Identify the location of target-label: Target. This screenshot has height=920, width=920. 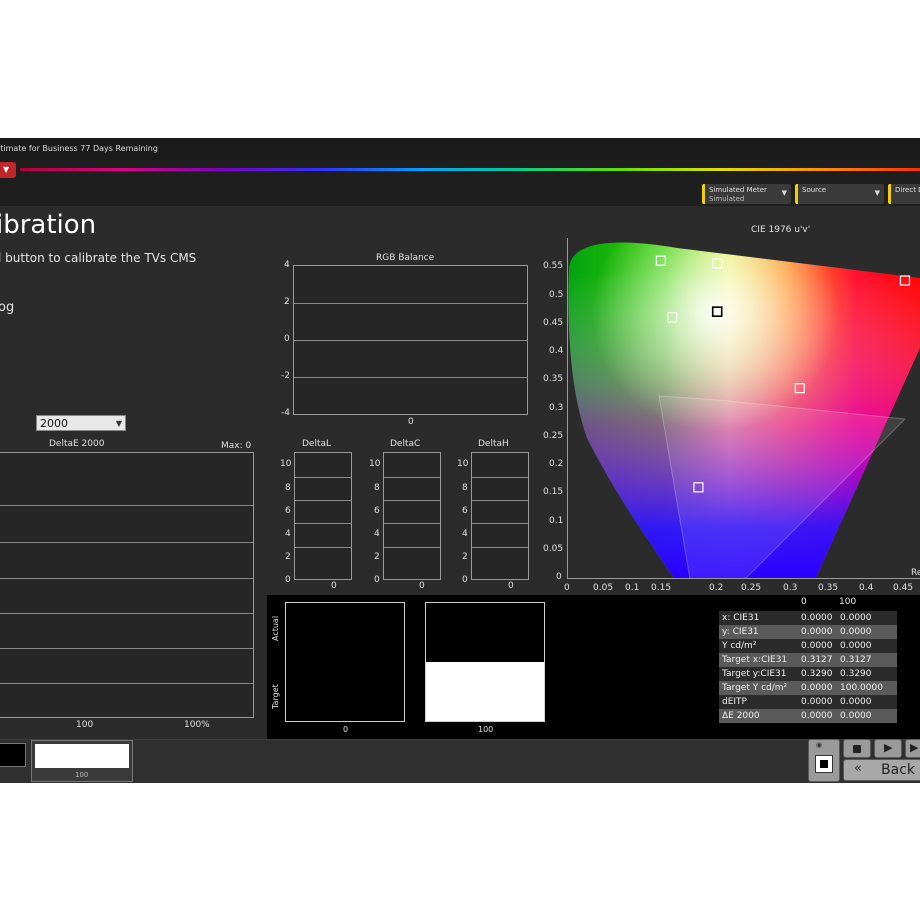
(275, 696).